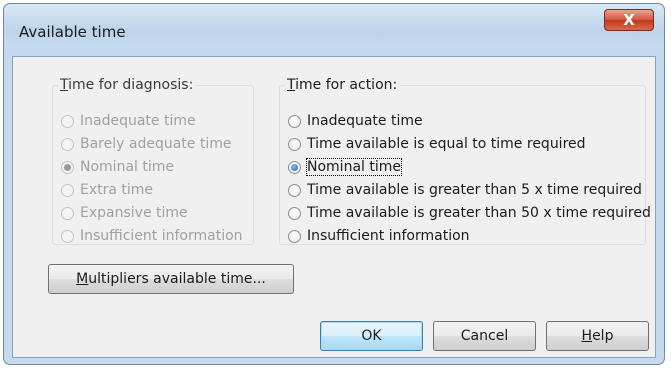 This screenshot has width=671, height=370. Describe the element at coordinates (117, 167) in the screenshot. I see `diagnosis-option-nominal: Nominal time` at that location.